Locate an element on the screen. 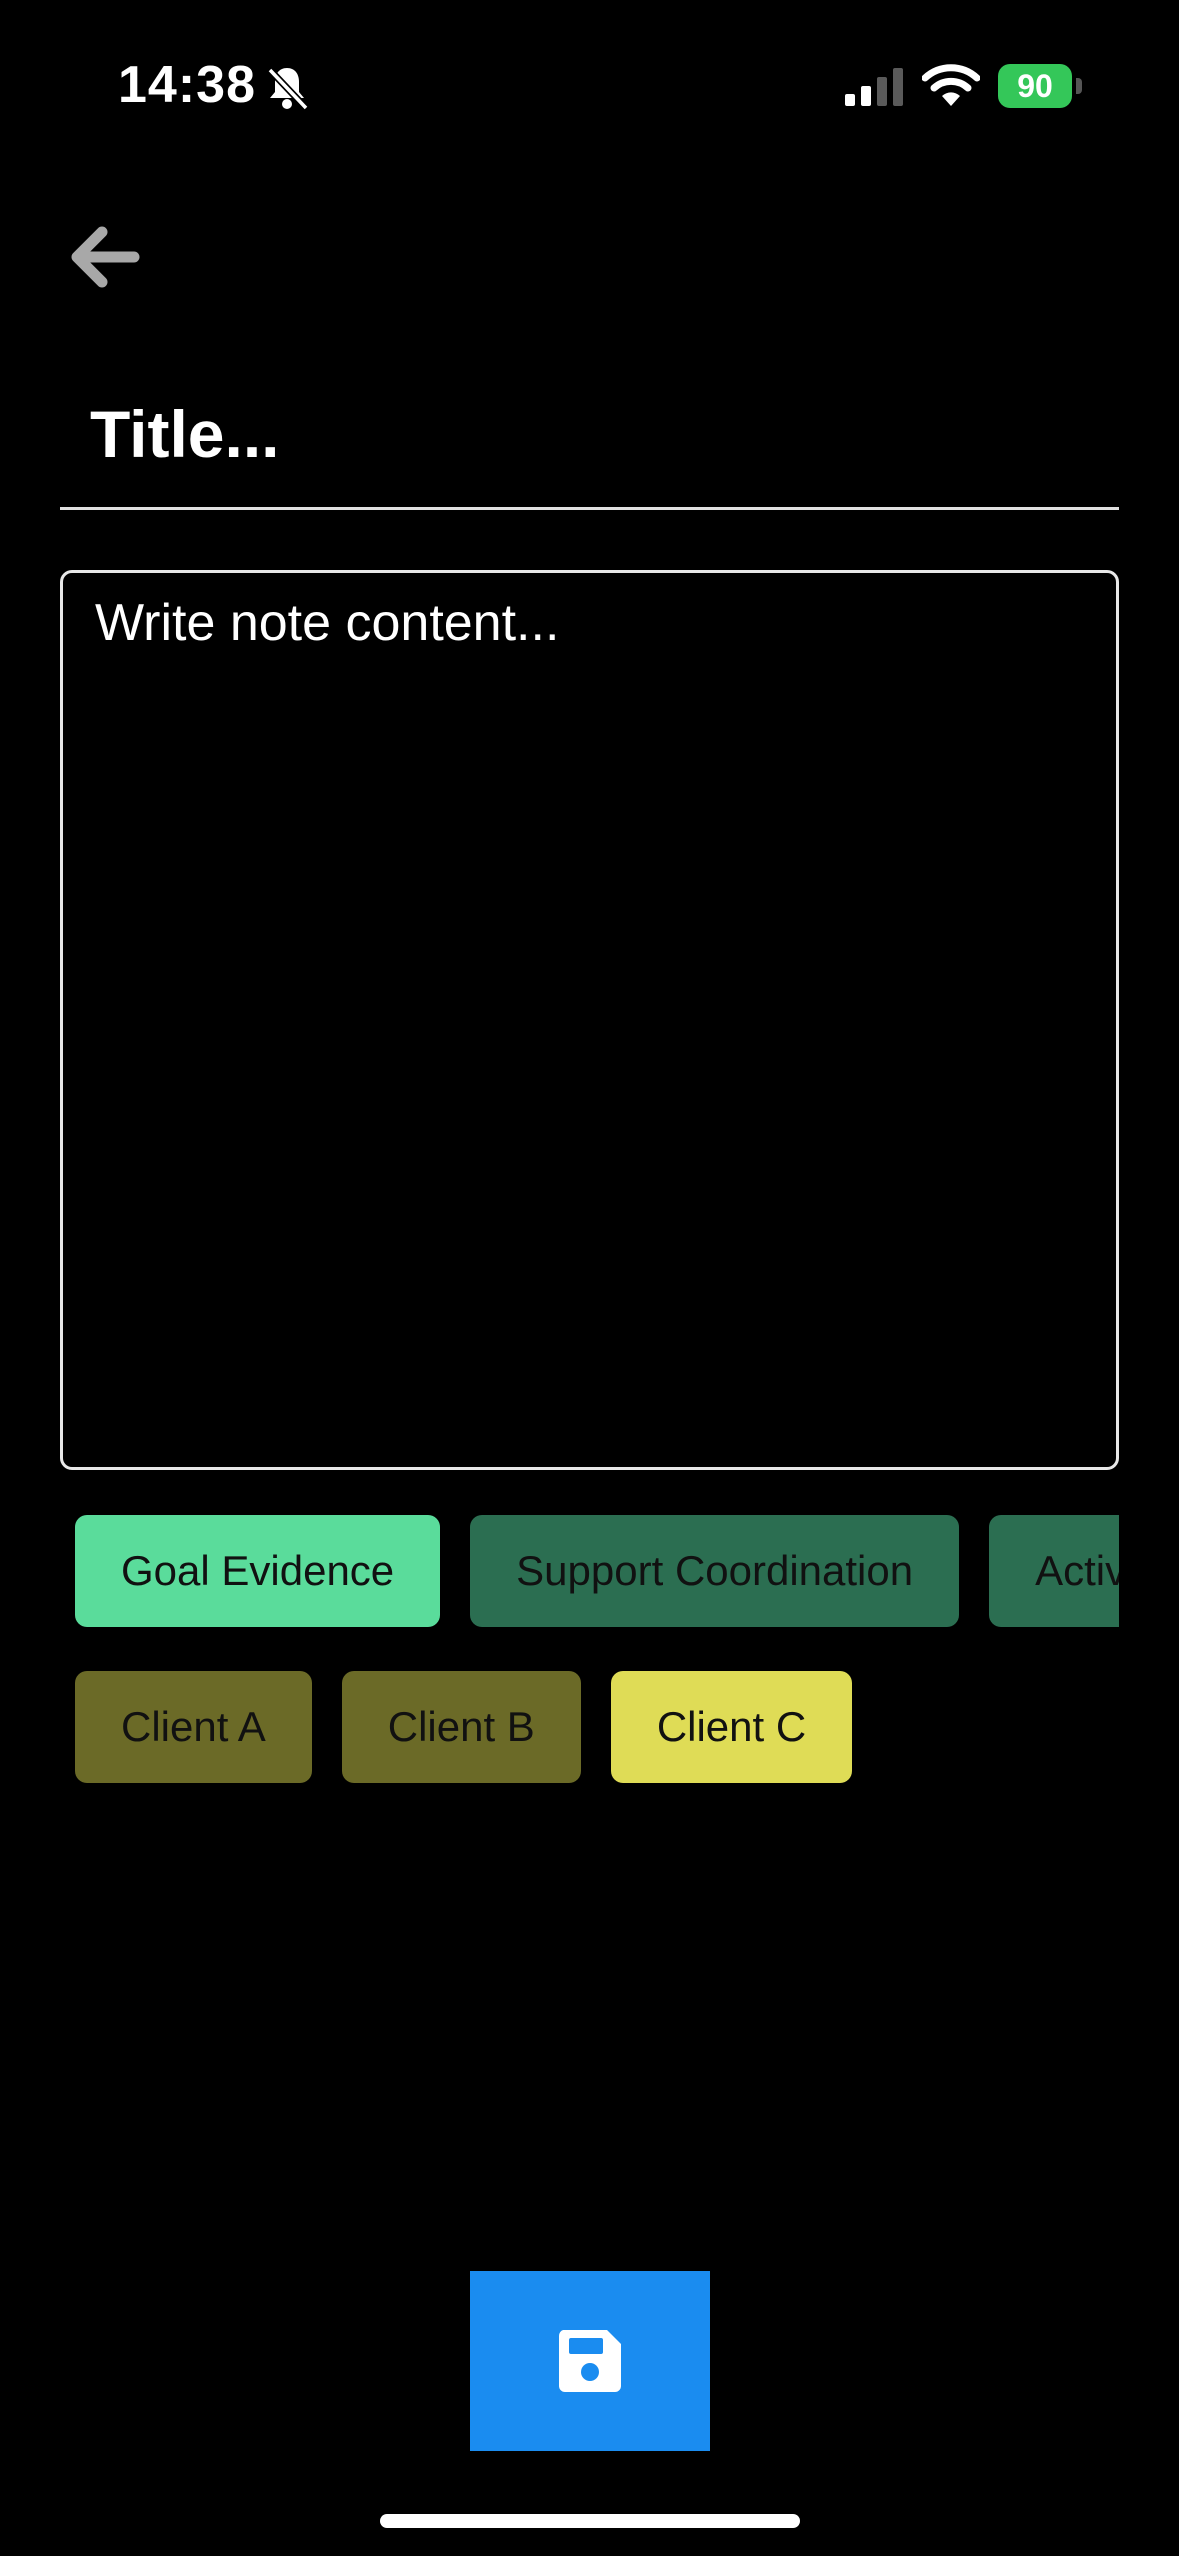 The image size is (1179, 2556). client-chip-row: Client A Client B Client C is located at coordinates (597, 1727).